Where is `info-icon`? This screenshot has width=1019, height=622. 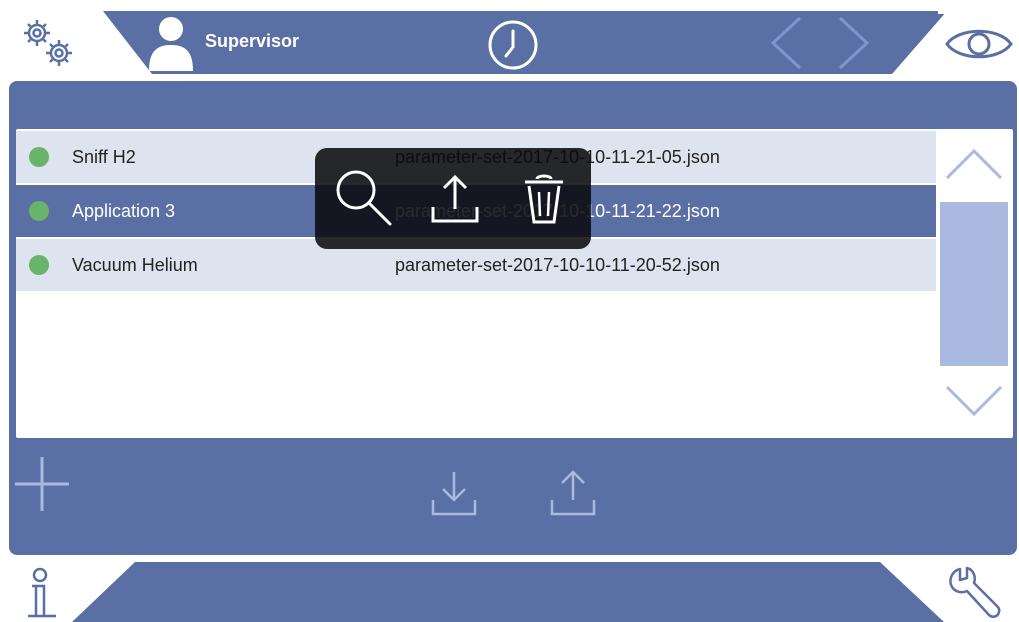 info-icon is located at coordinates (42, 593).